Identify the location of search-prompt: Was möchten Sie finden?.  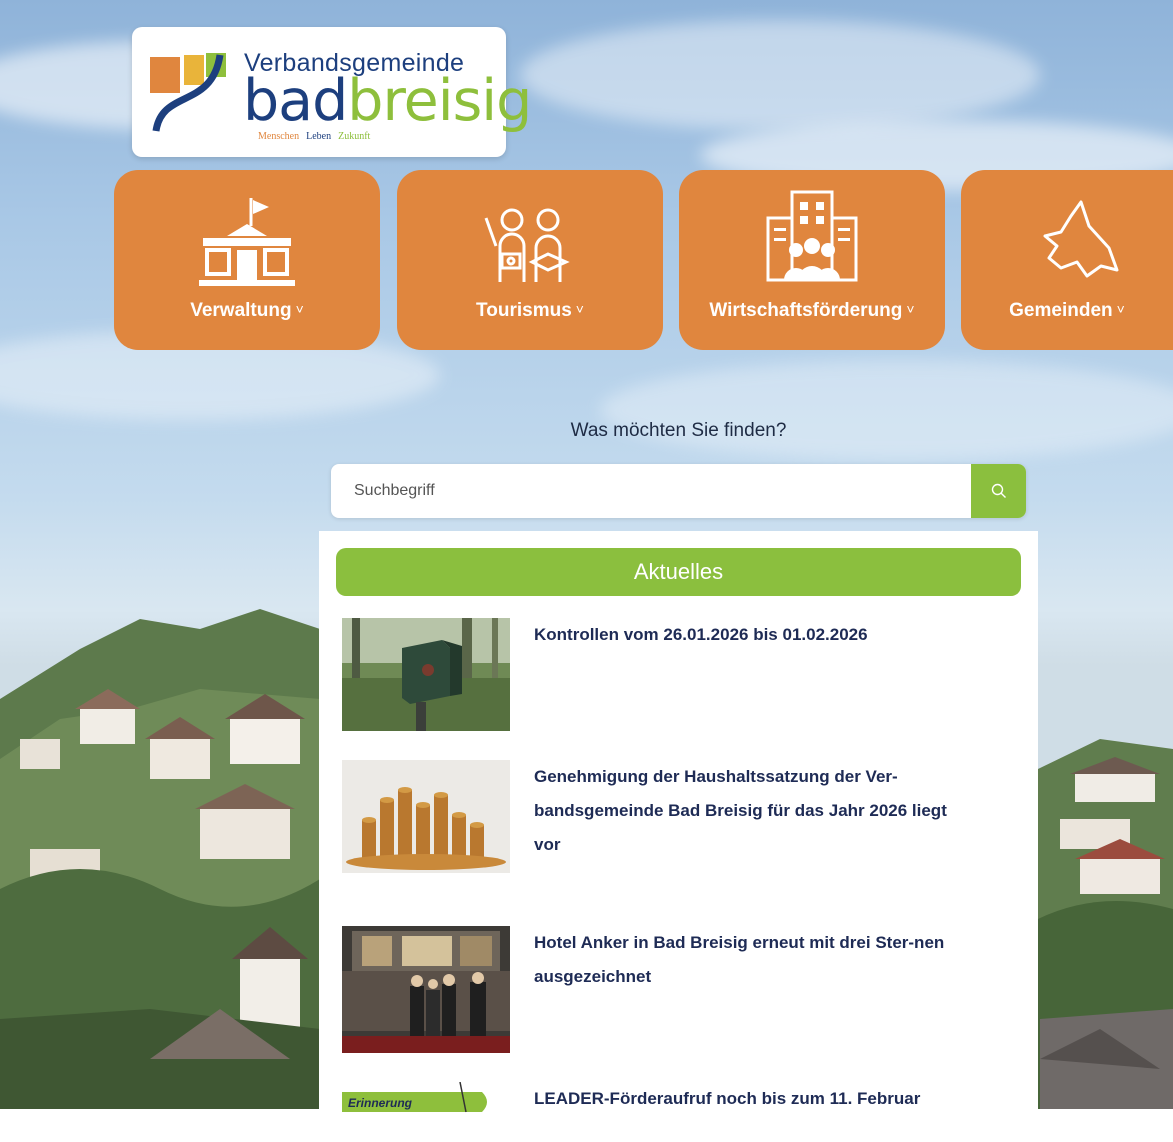
(678, 430).